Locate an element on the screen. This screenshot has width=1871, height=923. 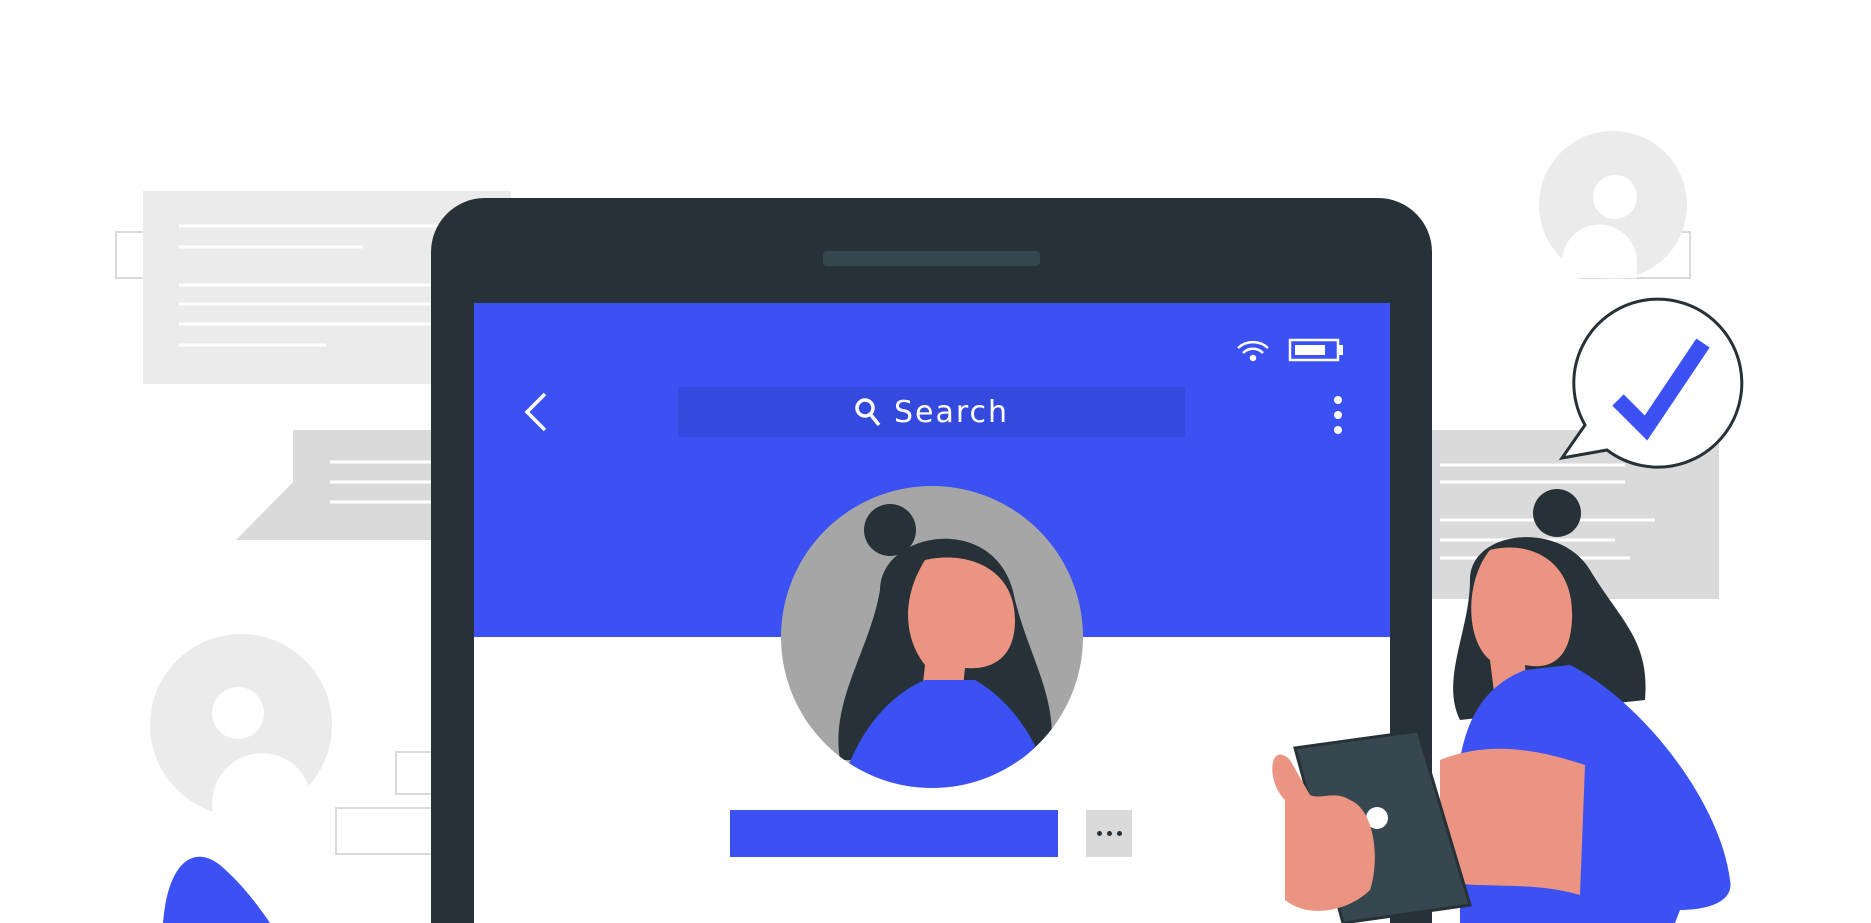
profile-avatar is located at coordinates (932, 637).